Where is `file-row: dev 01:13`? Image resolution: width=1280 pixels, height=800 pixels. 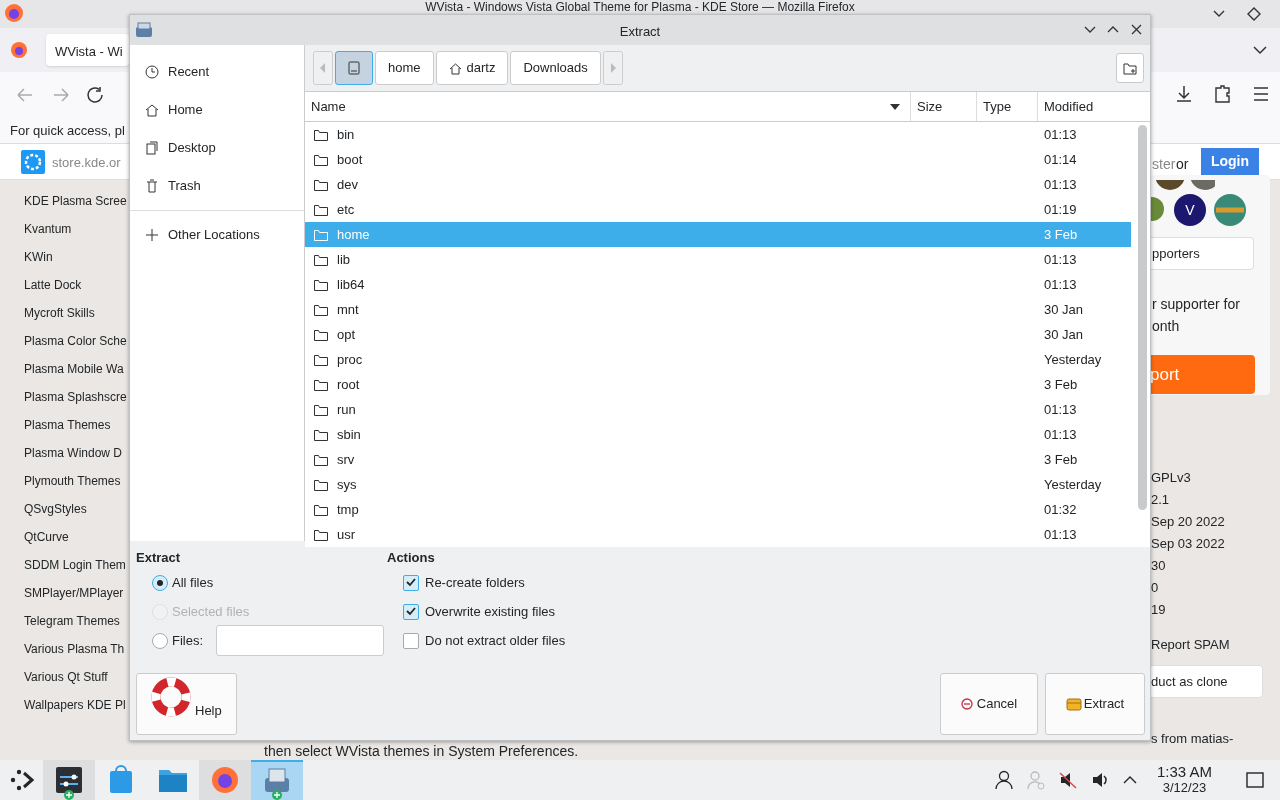
file-row: dev 01:13 is located at coordinates (718, 184).